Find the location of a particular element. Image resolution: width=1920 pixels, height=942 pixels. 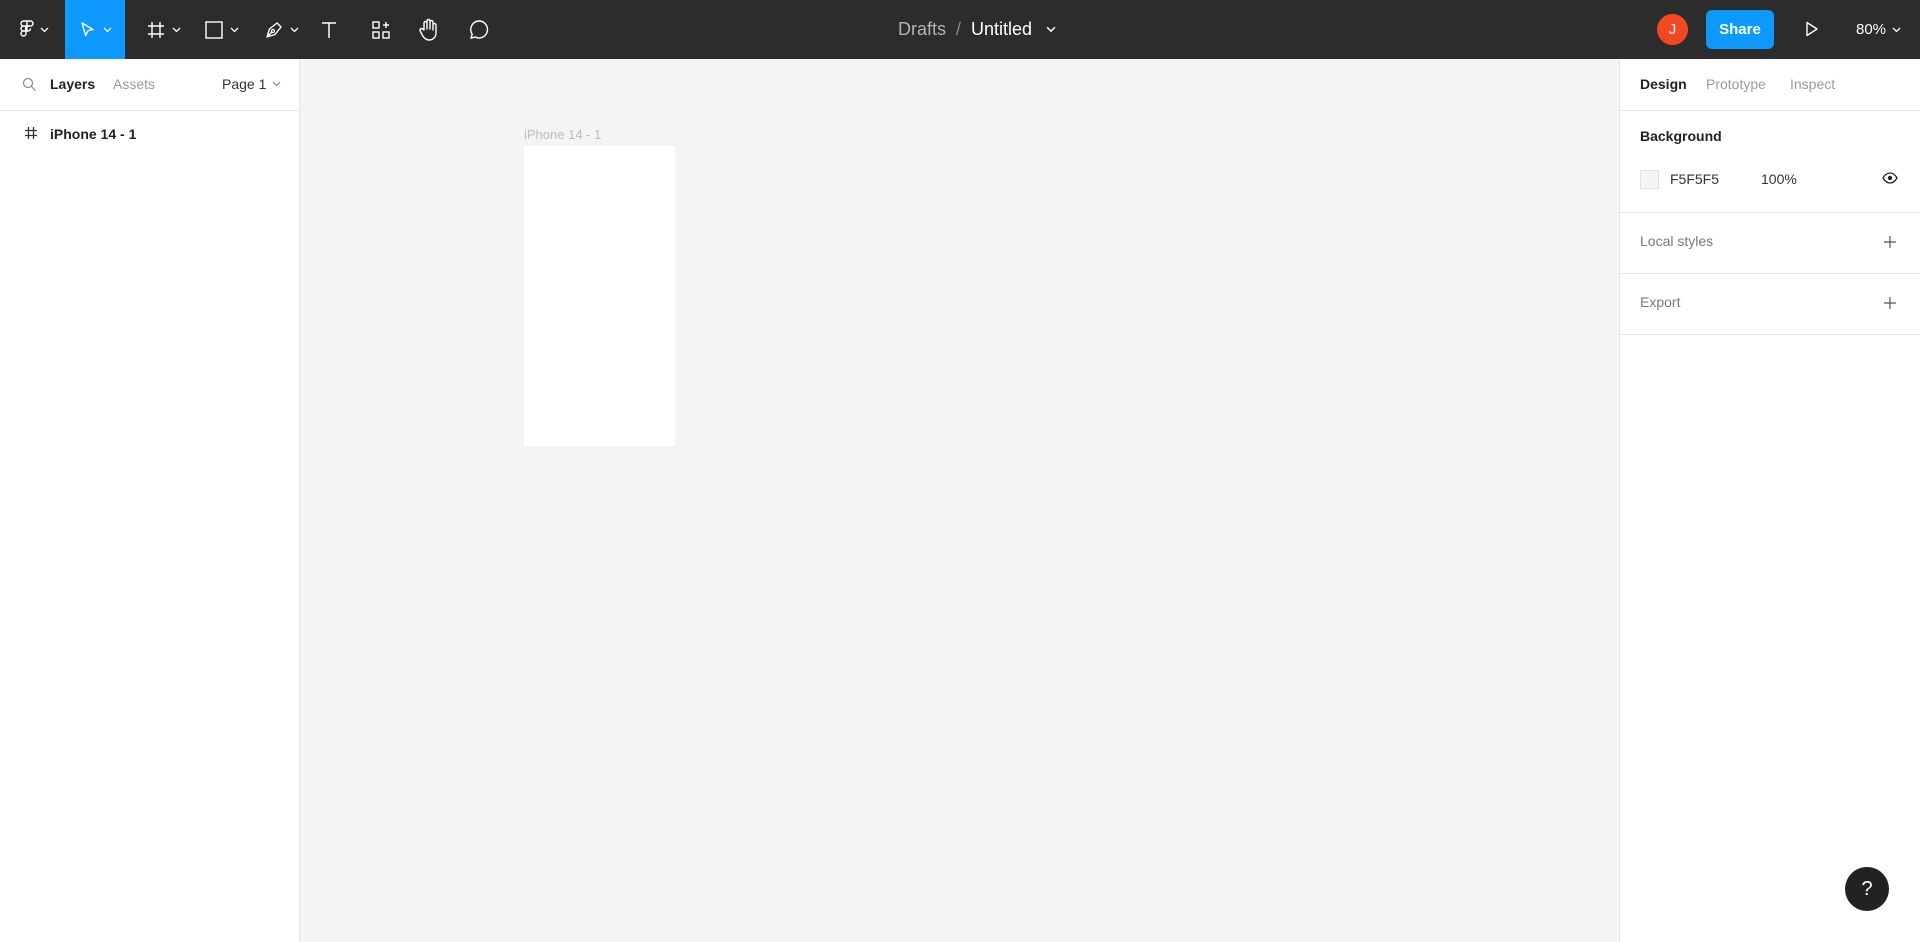

right-panel-tabs: Design Prototype Inspect is located at coordinates (1770, 85).